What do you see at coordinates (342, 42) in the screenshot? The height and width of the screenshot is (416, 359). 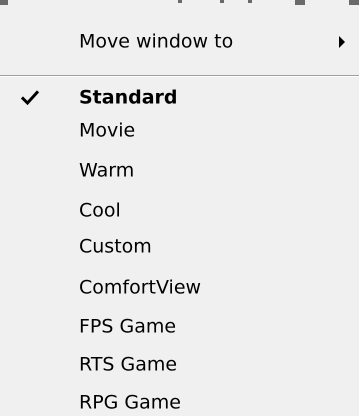 I see `chevron-right-icon` at bounding box center [342, 42].